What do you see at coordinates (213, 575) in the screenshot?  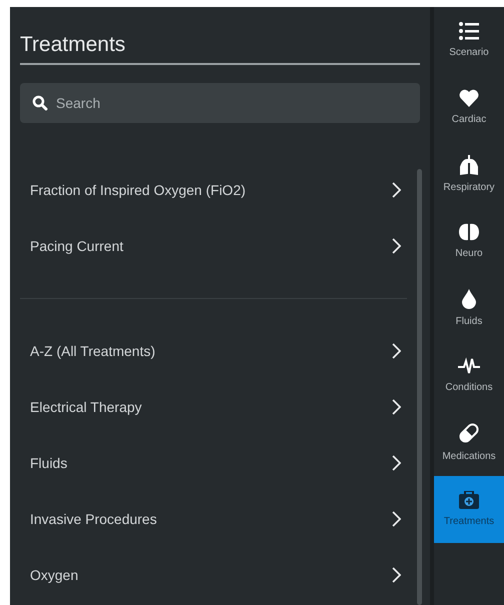 I see `list-item: Oxygen` at bounding box center [213, 575].